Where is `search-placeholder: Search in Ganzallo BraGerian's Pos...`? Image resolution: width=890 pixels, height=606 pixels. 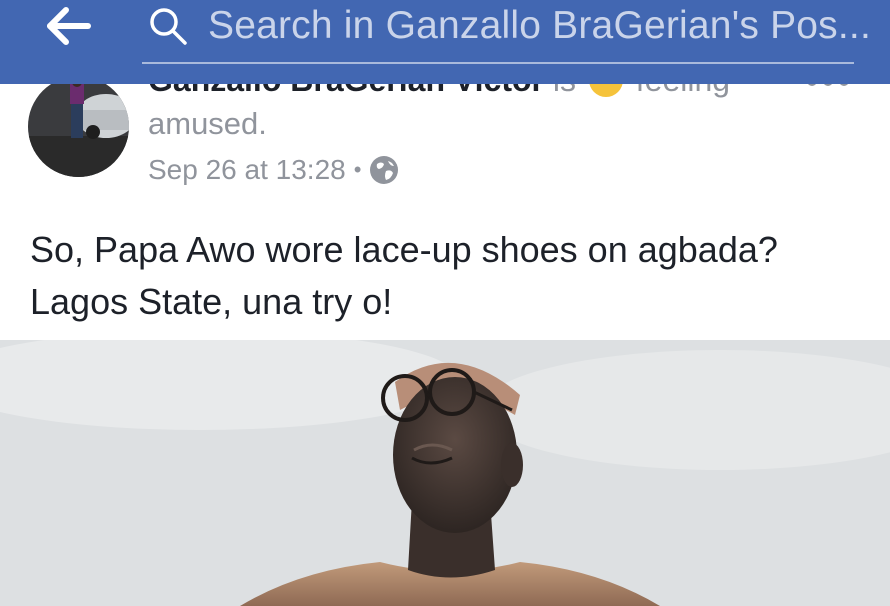
search-placeholder: Search in Ganzallo BraGerian's Pos... is located at coordinates (539, 25).